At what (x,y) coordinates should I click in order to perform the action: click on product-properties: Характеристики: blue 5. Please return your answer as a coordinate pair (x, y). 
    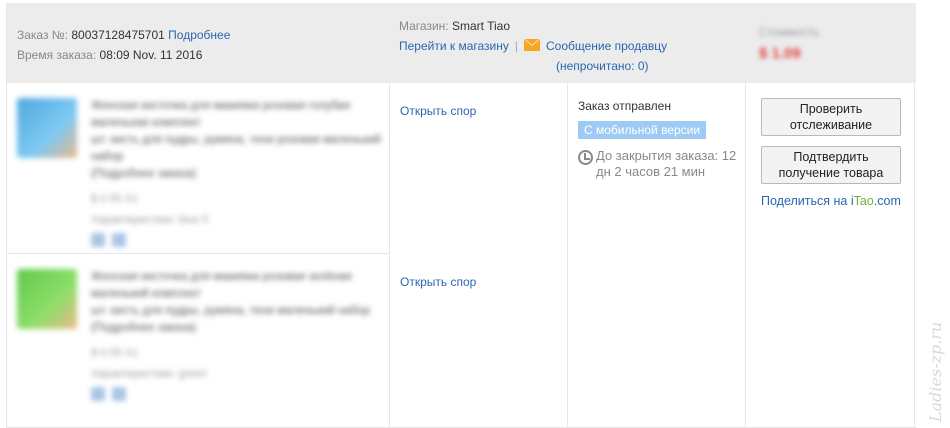
    Looking at the image, I should click on (150, 220).